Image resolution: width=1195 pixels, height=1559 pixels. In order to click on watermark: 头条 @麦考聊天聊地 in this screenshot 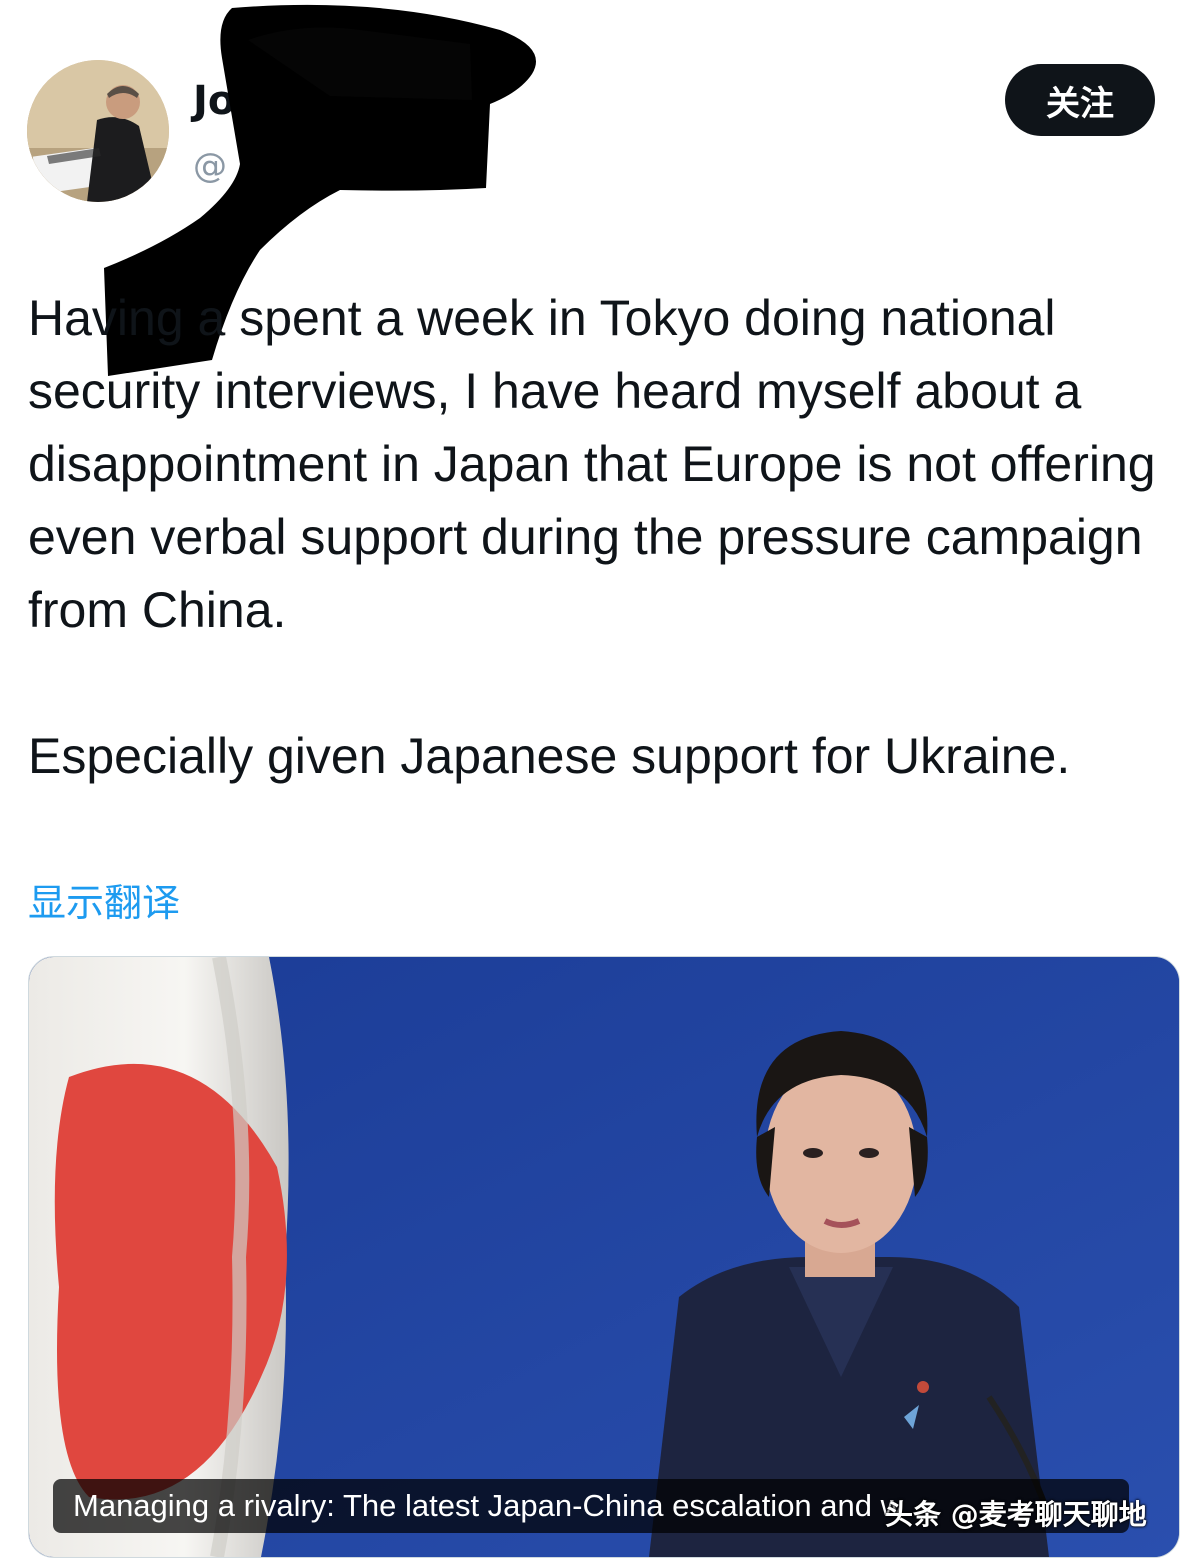, I will do `click(1016, 1514)`.